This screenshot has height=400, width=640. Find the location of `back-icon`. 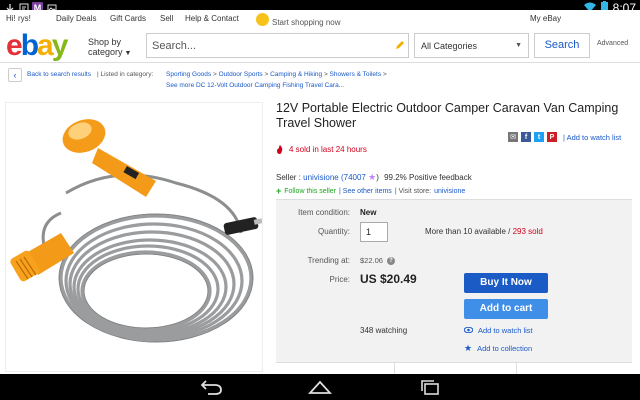

back-icon is located at coordinates (211, 387).